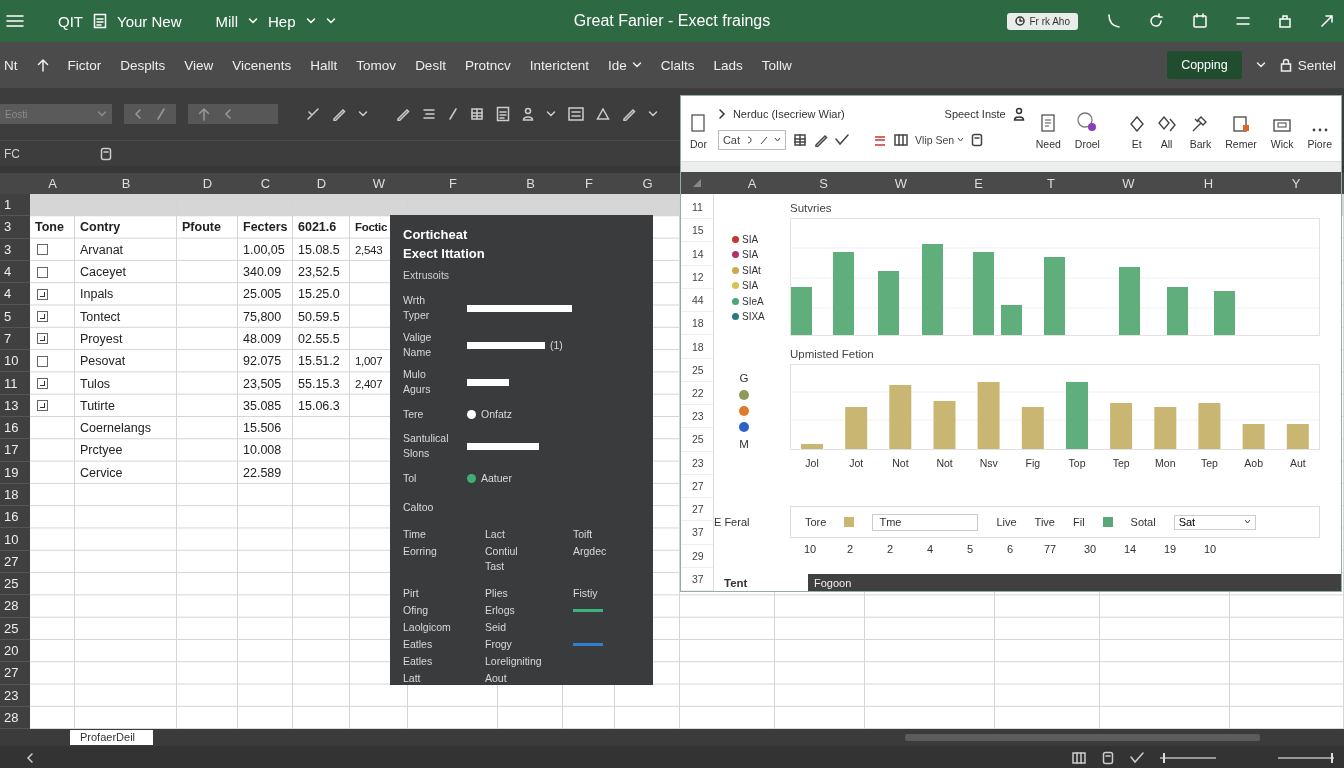 Image resolution: width=1344 pixels, height=768 pixels. I want to click on slash-icon, so click(453, 114).